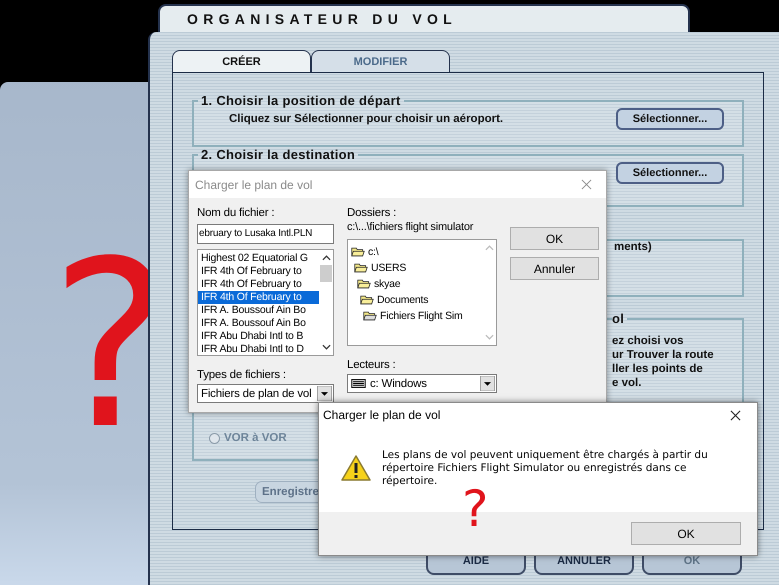  I want to click on field-label: Dossiers :, so click(372, 213).